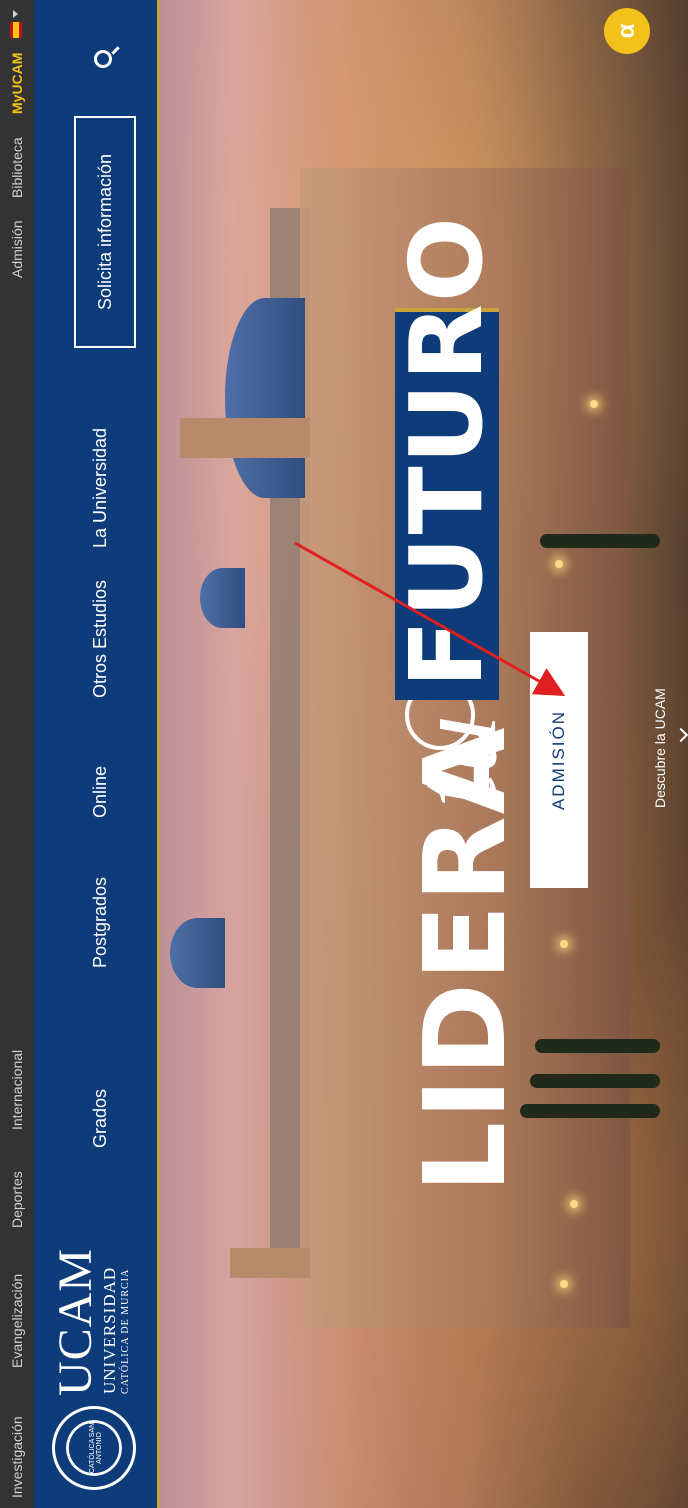 The image size is (688, 1508). I want to click on chat-icon: α, so click(627, 31).